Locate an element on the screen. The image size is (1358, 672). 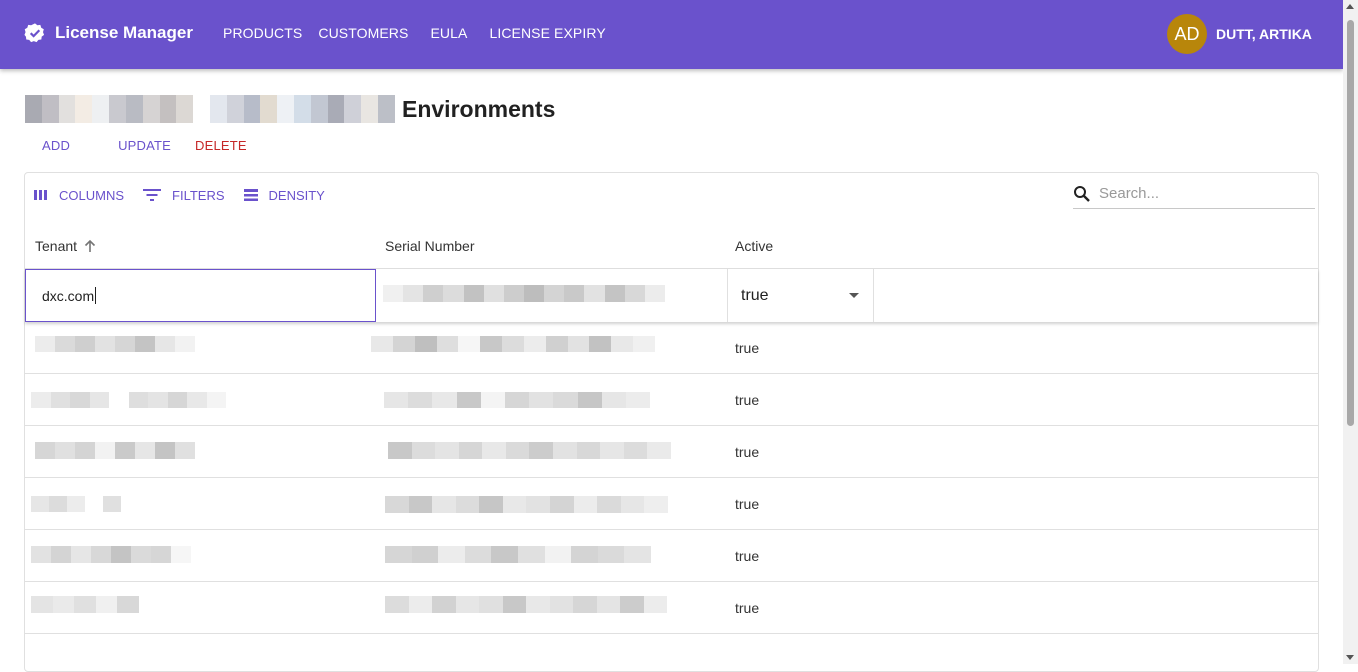
text-cursor is located at coordinates (96, 295).